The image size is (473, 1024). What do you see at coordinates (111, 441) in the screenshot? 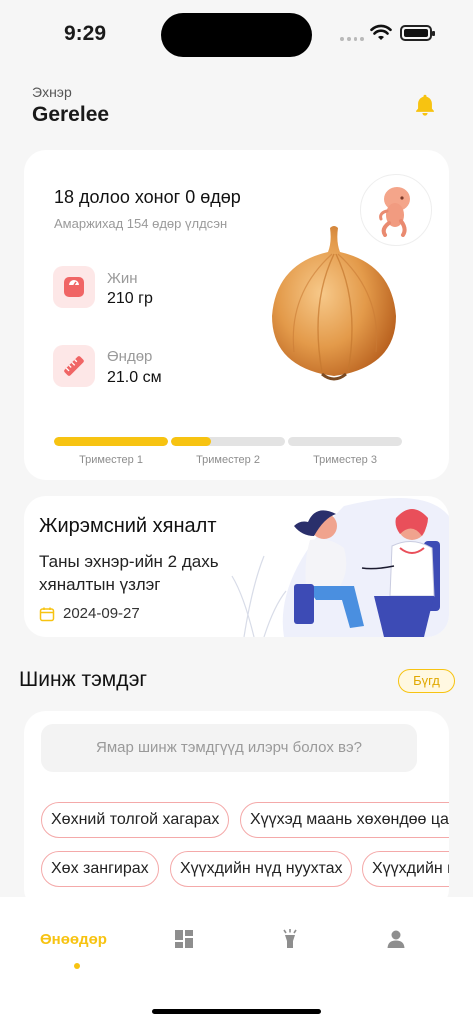
I see `trimester-1-bar` at bounding box center [111, 441].